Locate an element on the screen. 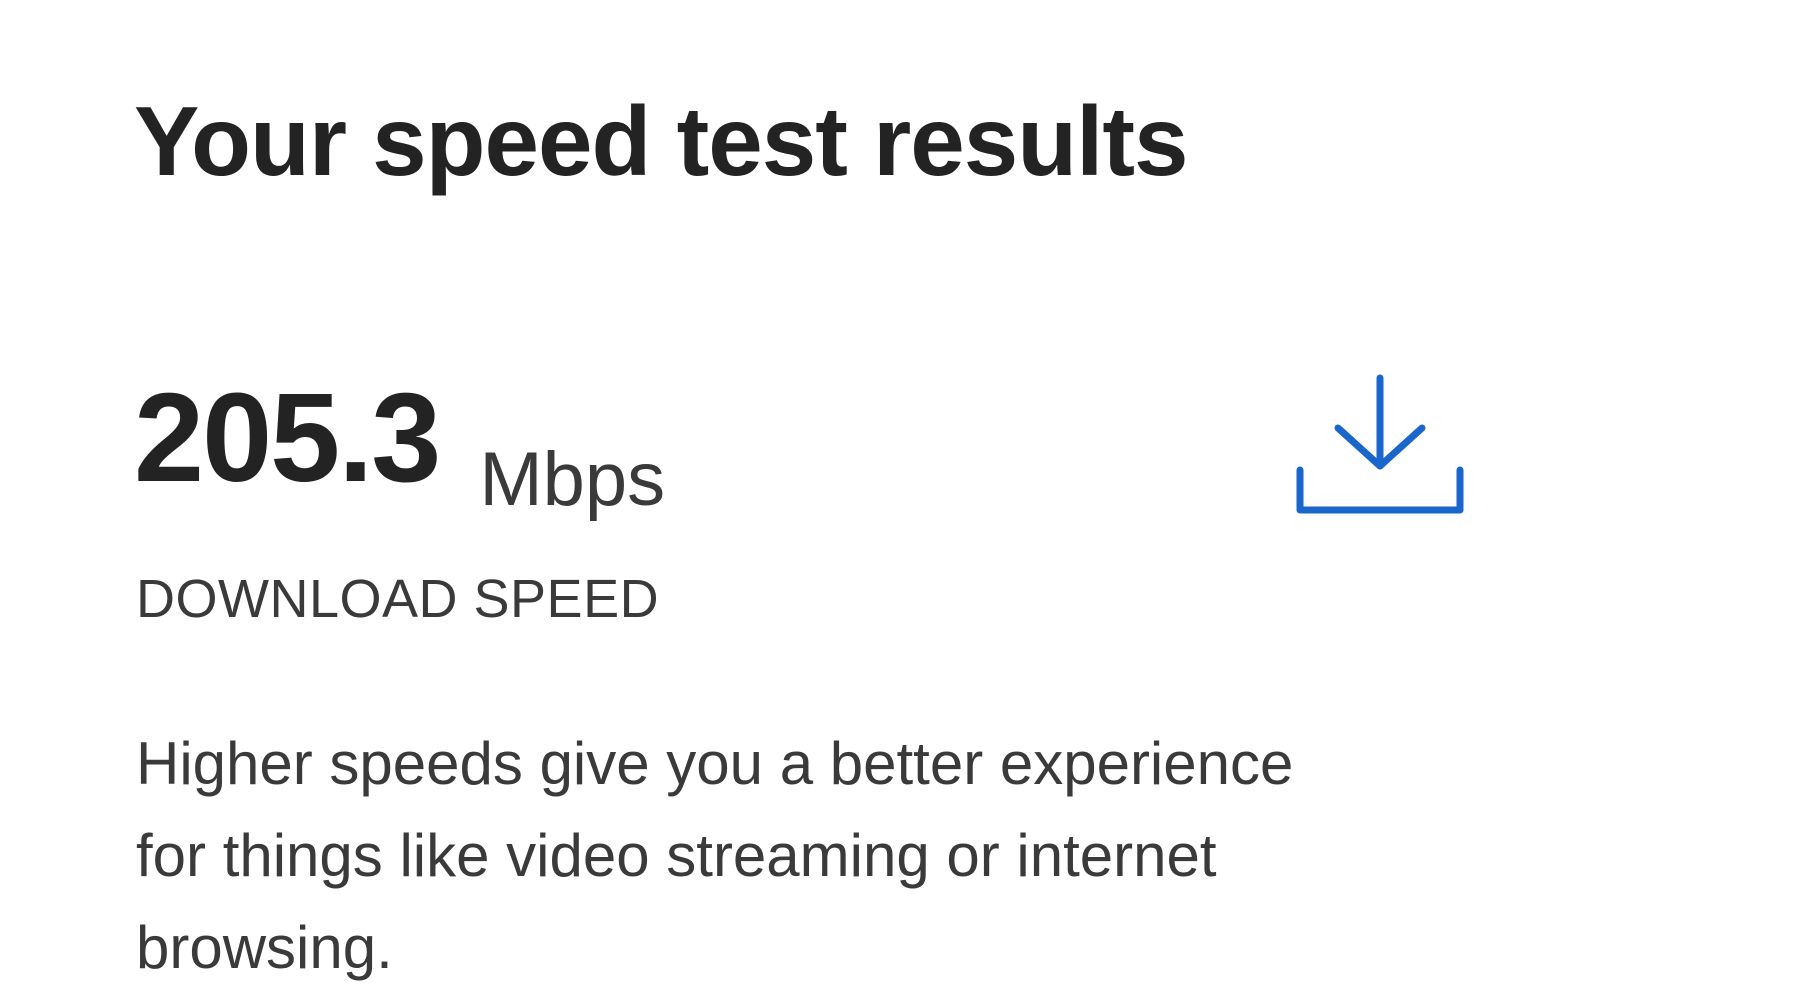 Image resolution: width=1800 pixels, height=1000 pixels. page-title: Your speed test results is located at coordinates (661, 141).